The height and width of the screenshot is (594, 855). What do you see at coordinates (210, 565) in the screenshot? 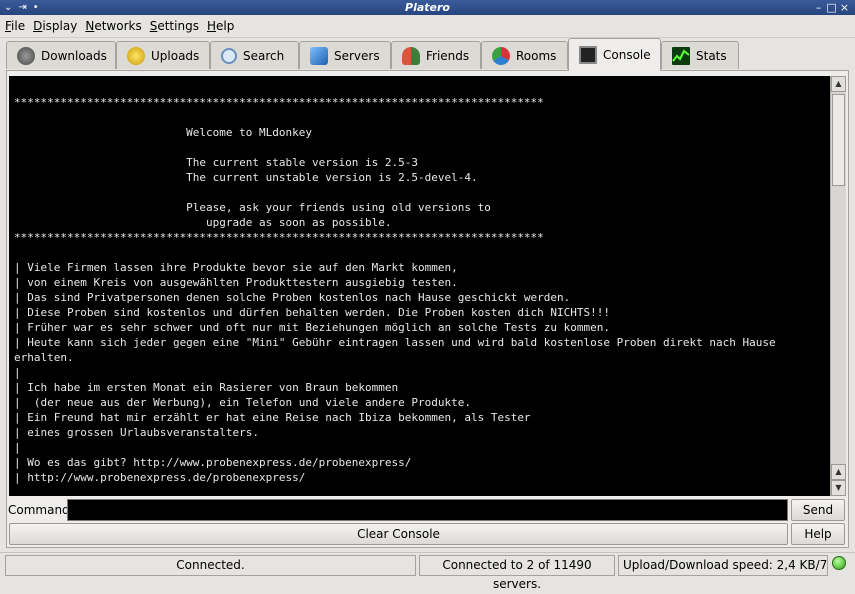
I see `connection-status: Connected.` at bounding box center [210, 565].